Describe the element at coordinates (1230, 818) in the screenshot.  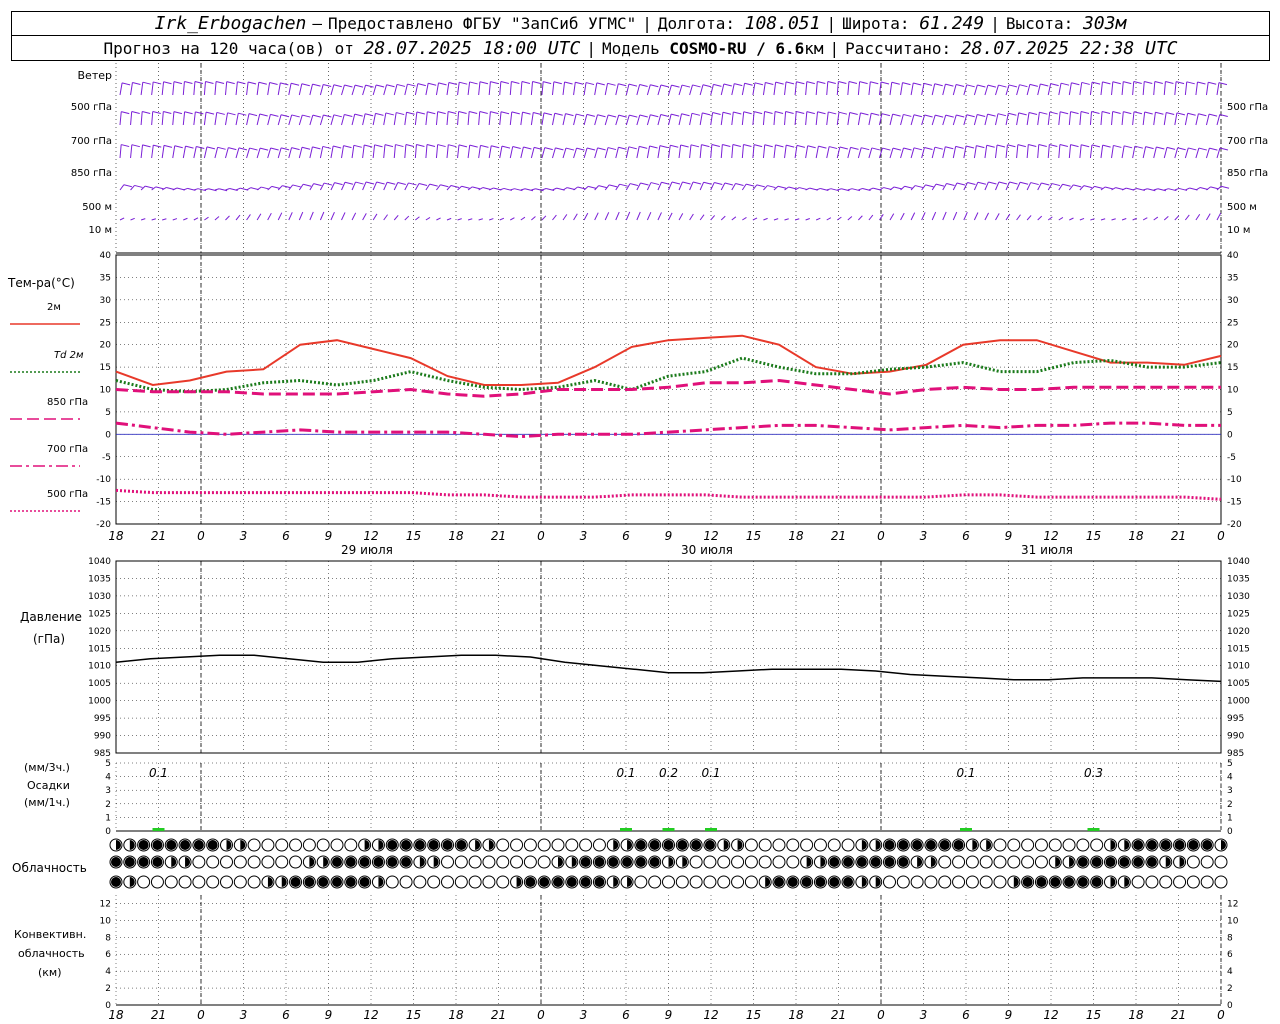
I see `precip-ytick-right: 1` at that location.